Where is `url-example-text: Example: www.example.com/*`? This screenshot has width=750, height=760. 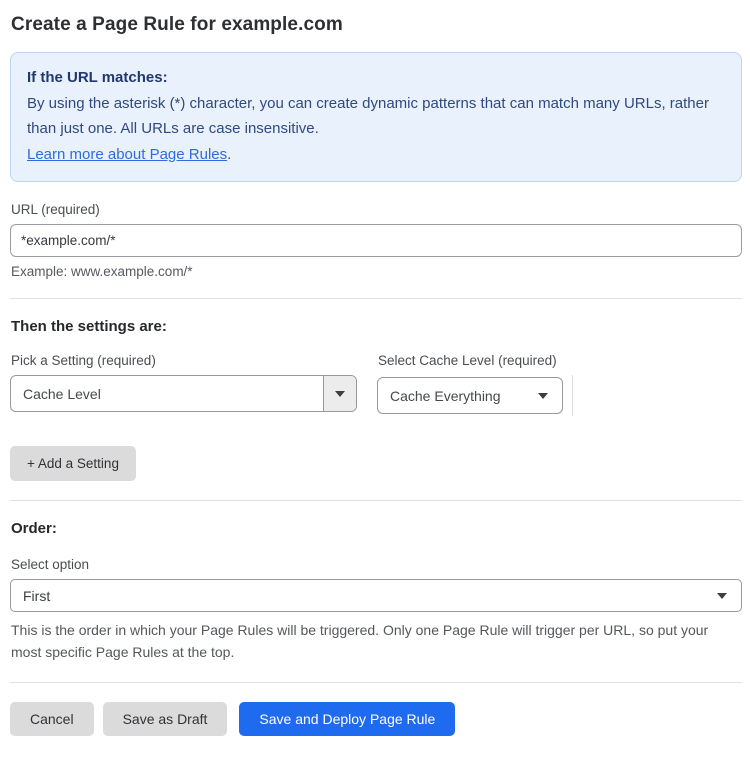
url-example-text: Example: www.example.com/* is located at coordinates (102, 271).